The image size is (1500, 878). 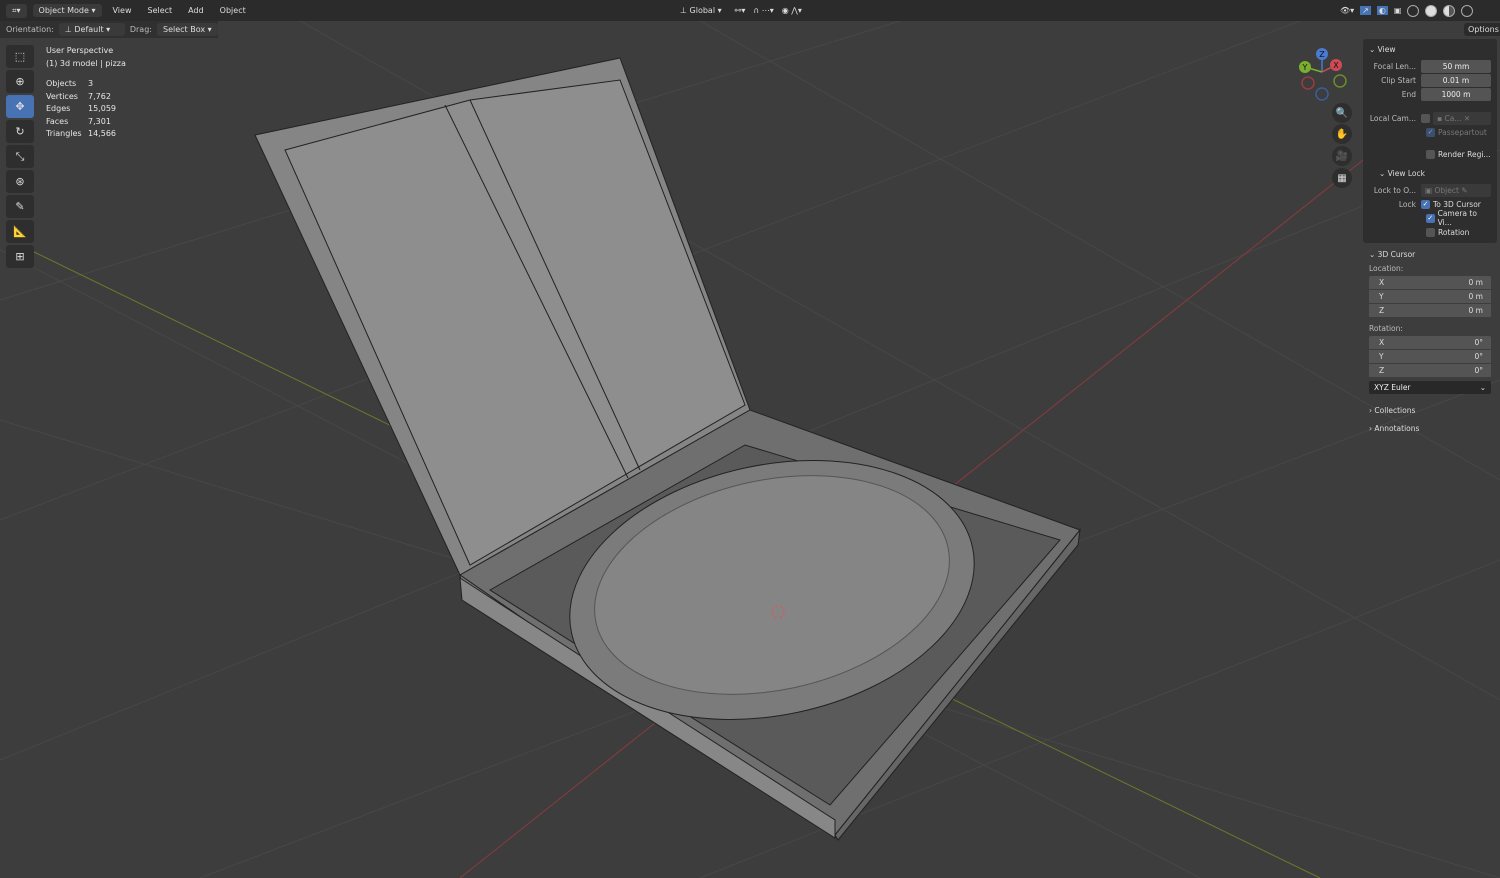 I want to click on rotation-mode-dropdown: XYZ Euler ⌄, so click(x=1430, y=387).